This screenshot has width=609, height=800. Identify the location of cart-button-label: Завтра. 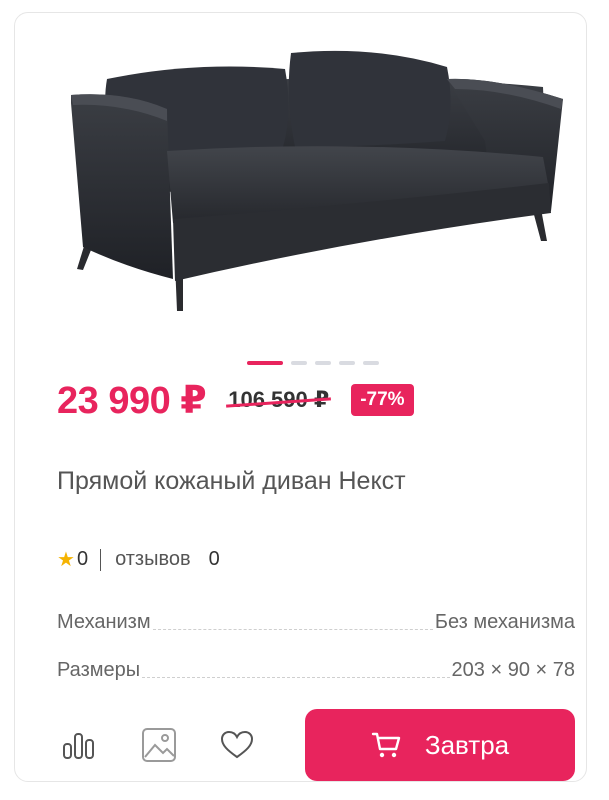
(467, 744).